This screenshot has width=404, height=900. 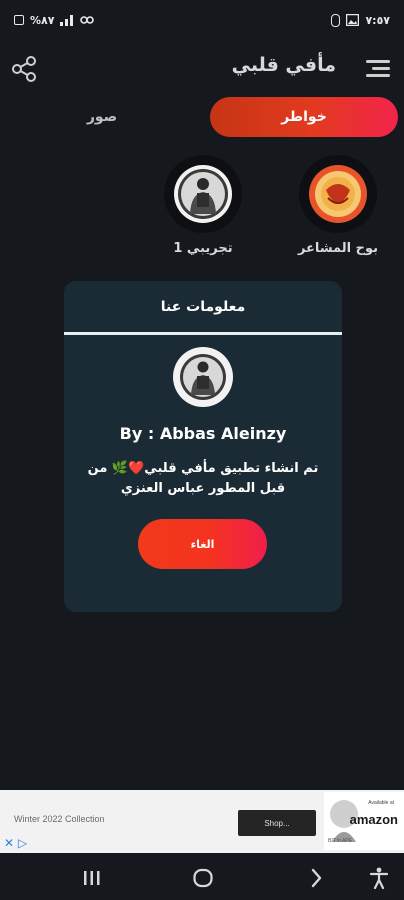 I want to click on developer-photo-icon, so click(x=203, y=377).